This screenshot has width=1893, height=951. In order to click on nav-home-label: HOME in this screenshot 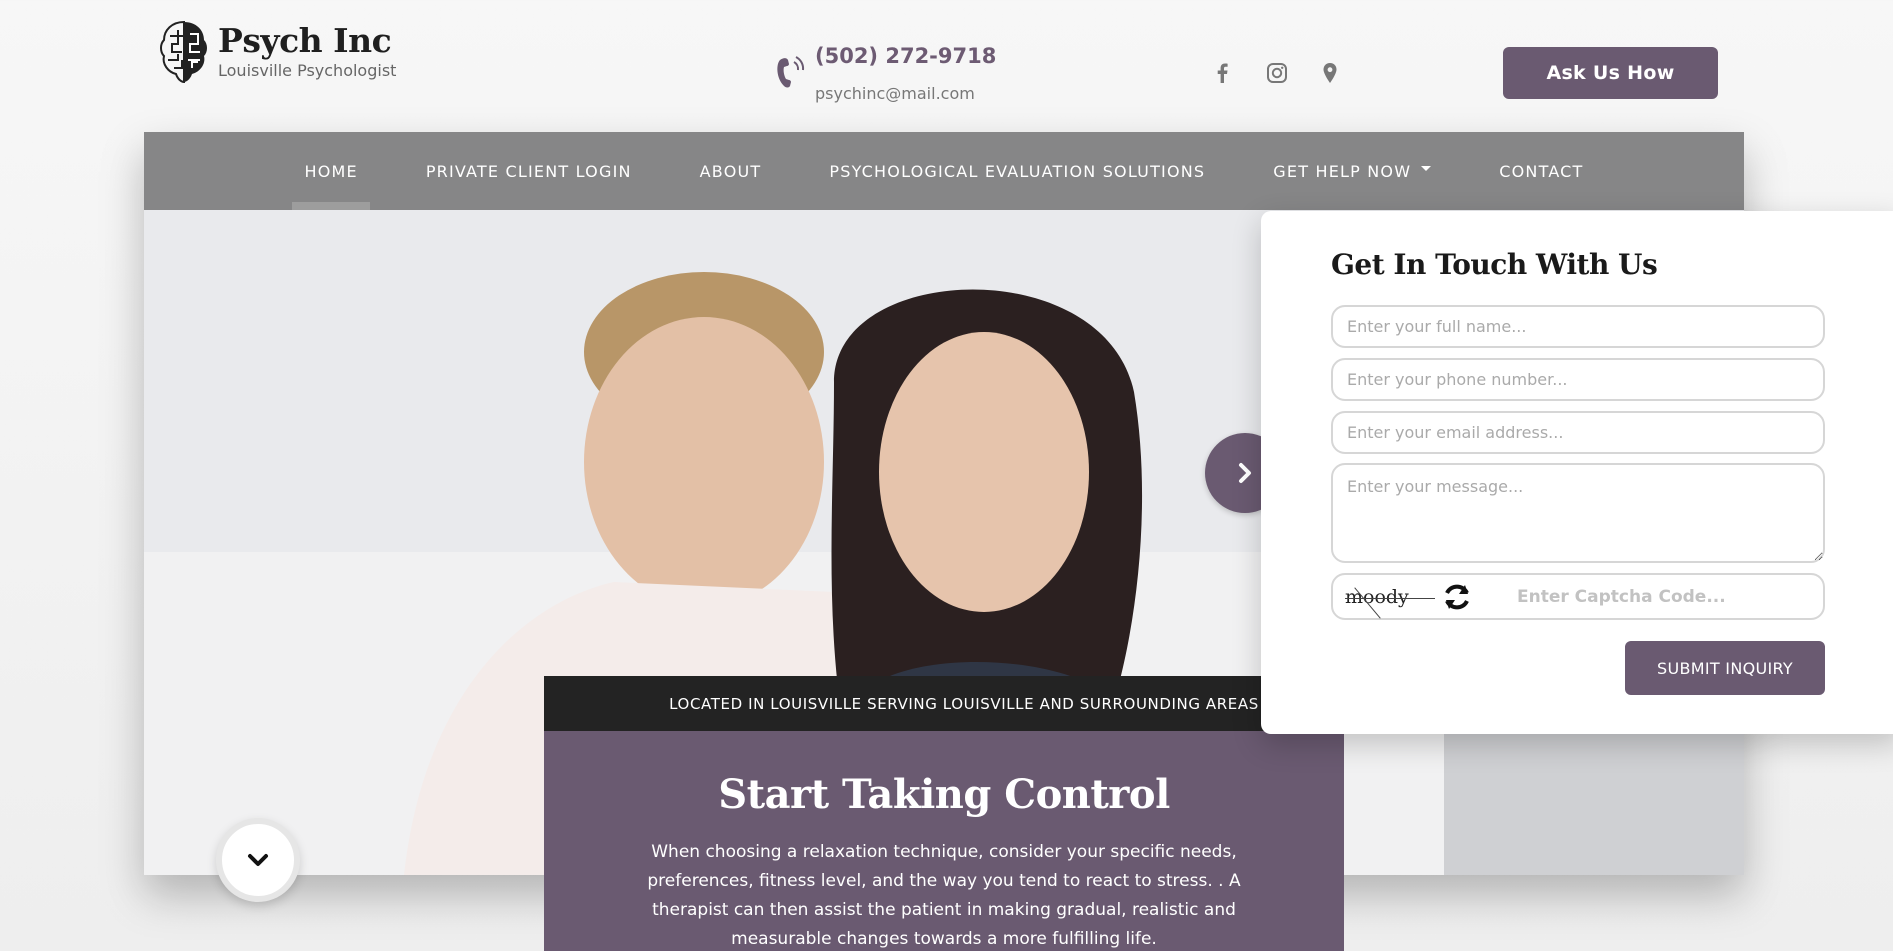, I will do `click(331, 171)`.